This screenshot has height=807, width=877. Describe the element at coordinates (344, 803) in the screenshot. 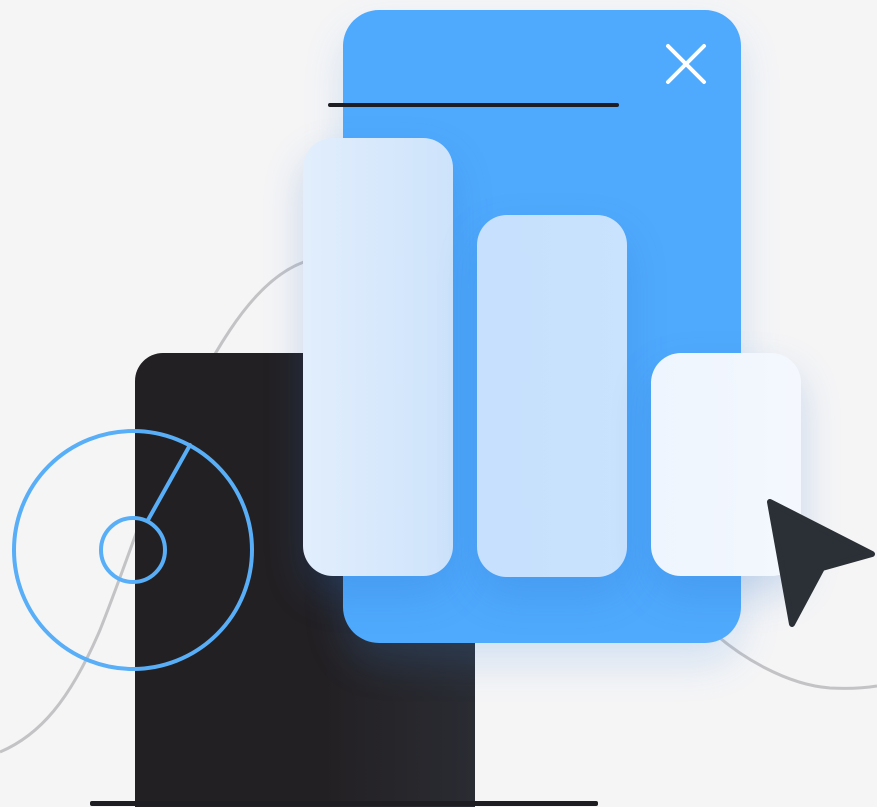

I see `baseline` at that location.